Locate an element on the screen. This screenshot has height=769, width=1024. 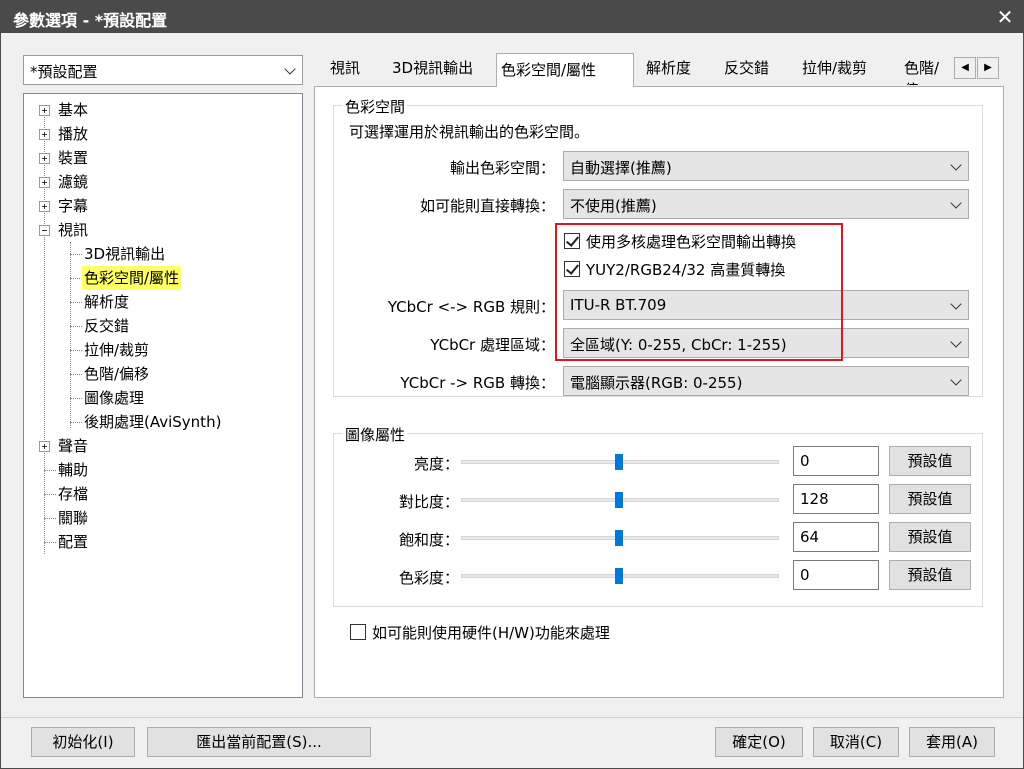
brightness-slider-thumb is located at coordinates (619, 462).